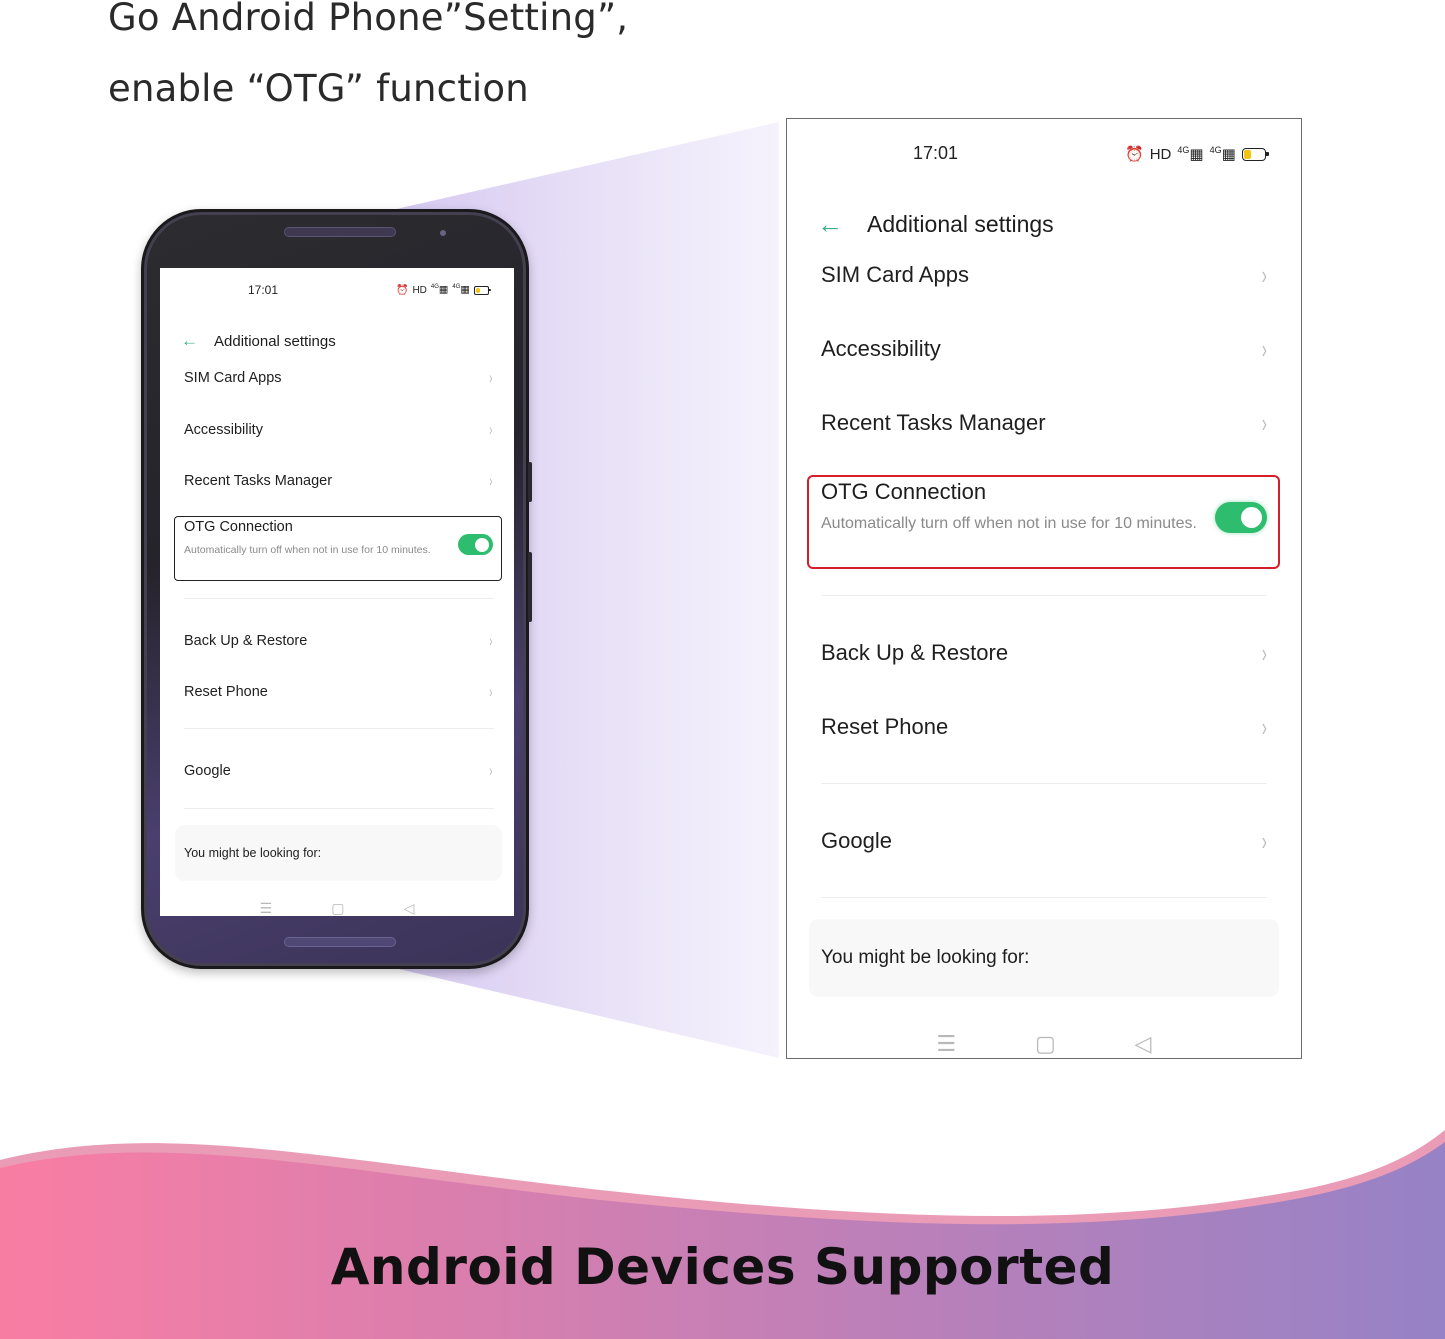 The width and height of the screenshot is (1445, 1339). I want to click on instruction-heading-line-1: Go Android Phone”Setting”,, so click(368, 19).